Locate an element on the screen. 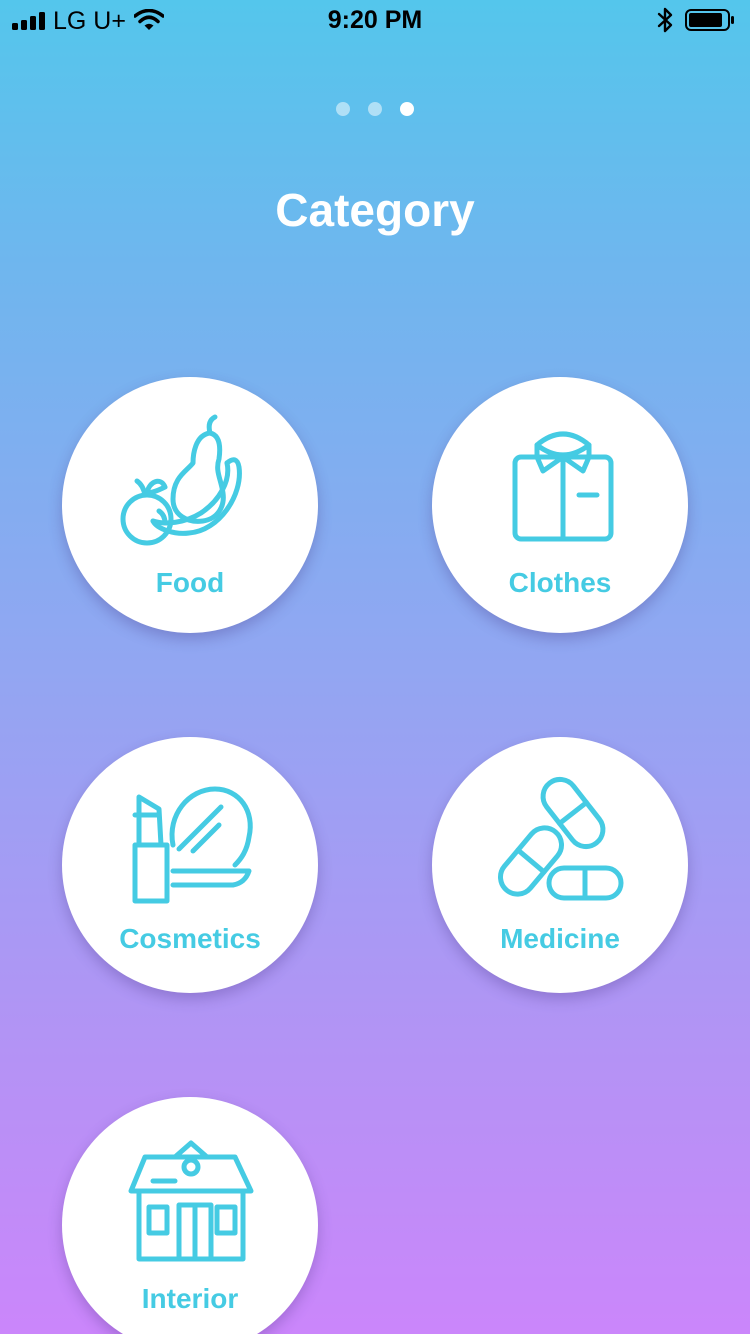  category-cosmetics-button: Cosmetics is located at coordinates (190, 865).